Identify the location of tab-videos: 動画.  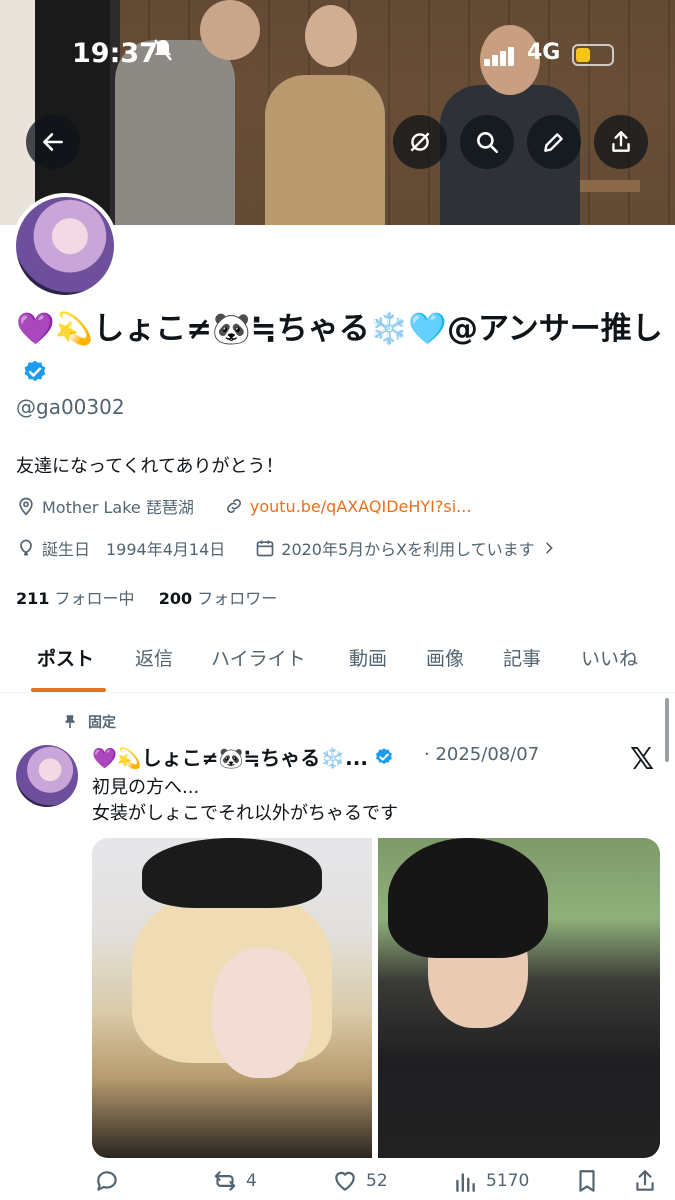
(368, 657).